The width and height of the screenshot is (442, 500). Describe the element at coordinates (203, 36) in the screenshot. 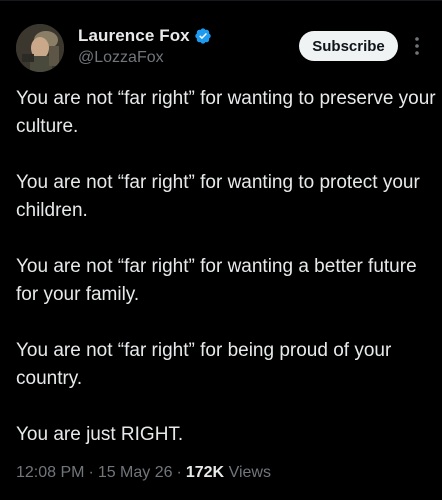

I see `verified-badge-icon` at that location.